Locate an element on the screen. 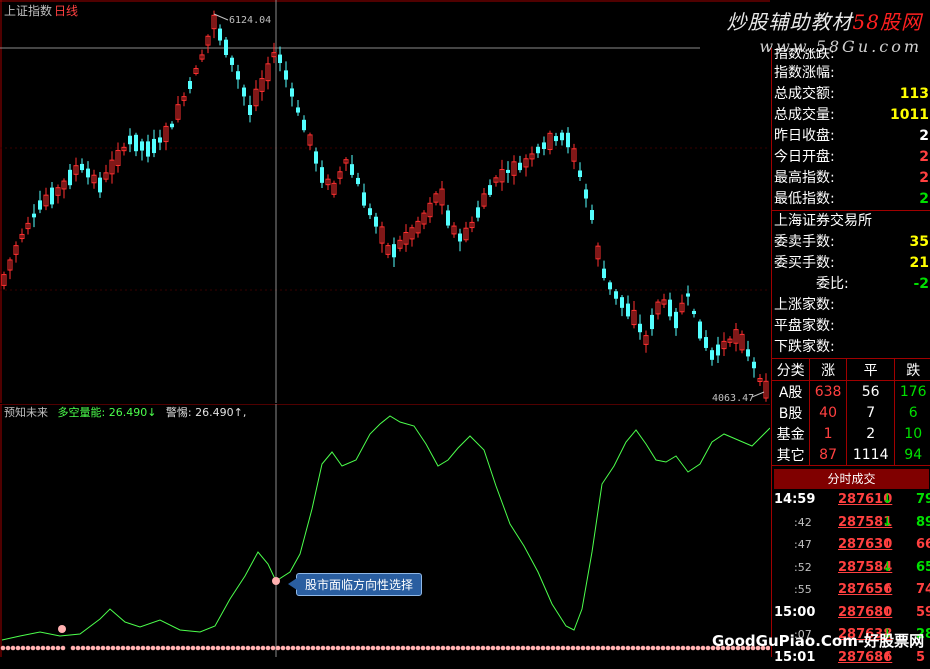 The image size is (930, 669). info-value: 1011 is located at coordinates (909, 115).